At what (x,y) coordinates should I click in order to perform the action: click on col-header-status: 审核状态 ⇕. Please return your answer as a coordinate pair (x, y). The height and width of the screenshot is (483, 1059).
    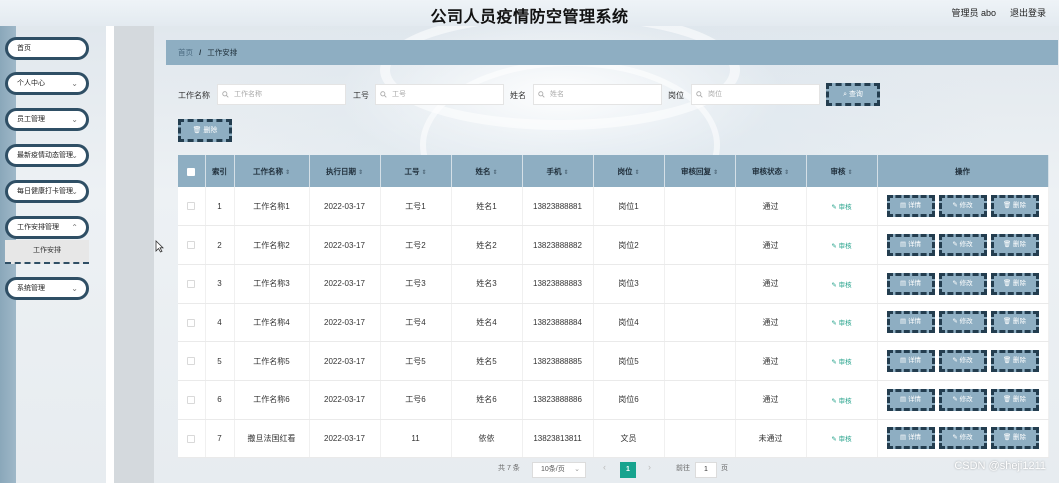
    Looking at the image, I should click on (771, 171).